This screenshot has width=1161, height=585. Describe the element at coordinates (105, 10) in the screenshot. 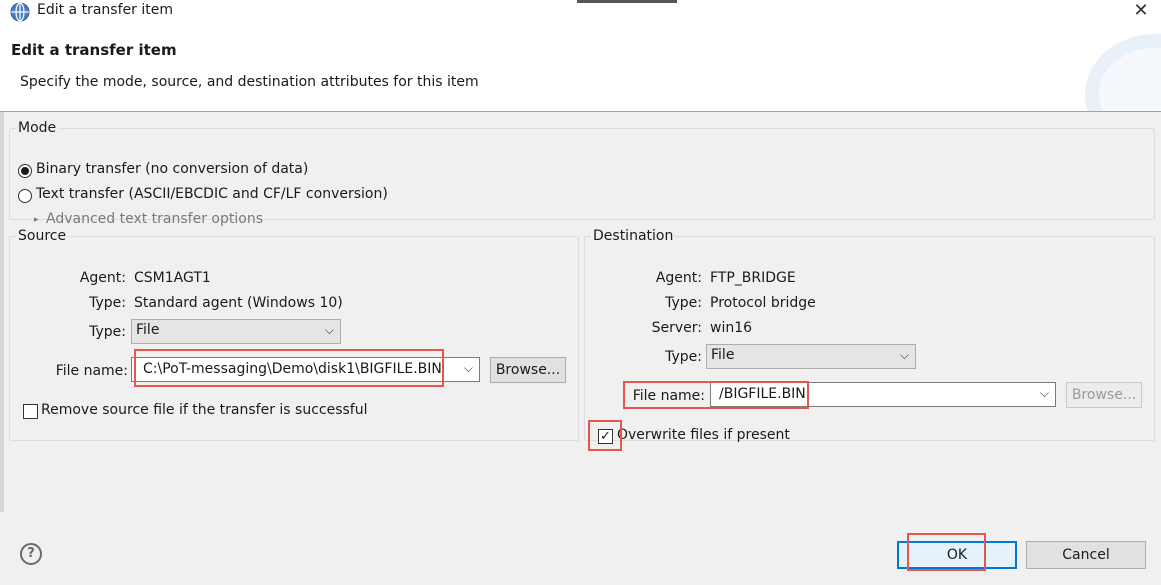

I see `window-title: Edit a transfer item` at that location.